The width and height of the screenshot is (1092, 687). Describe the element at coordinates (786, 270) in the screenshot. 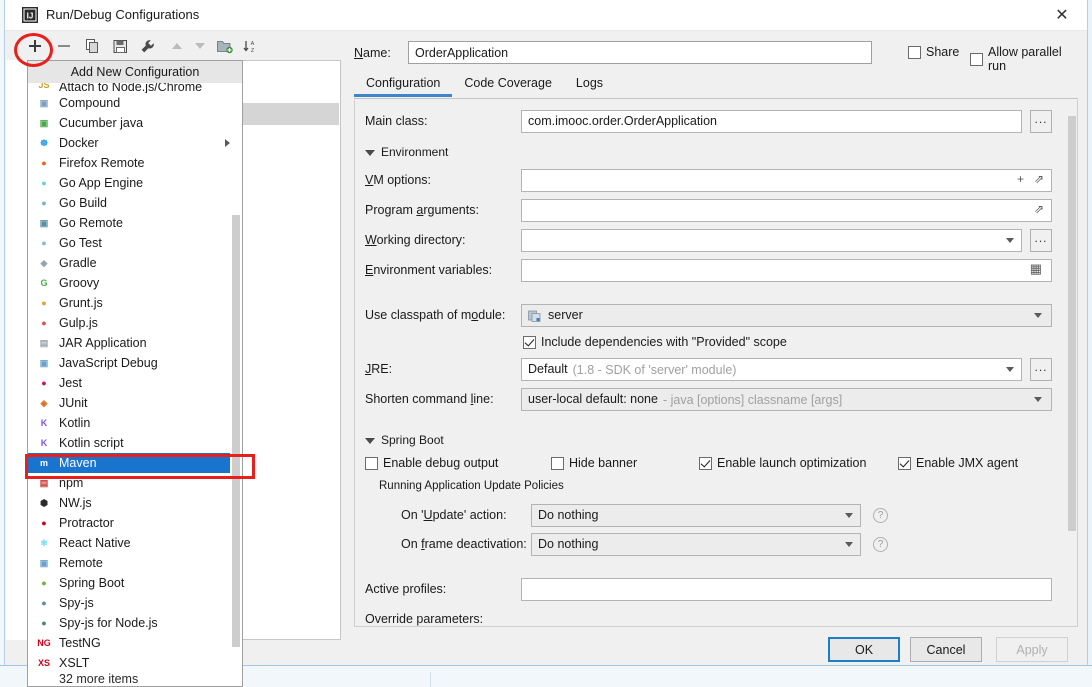

I see `environment-variables-input` at that location.